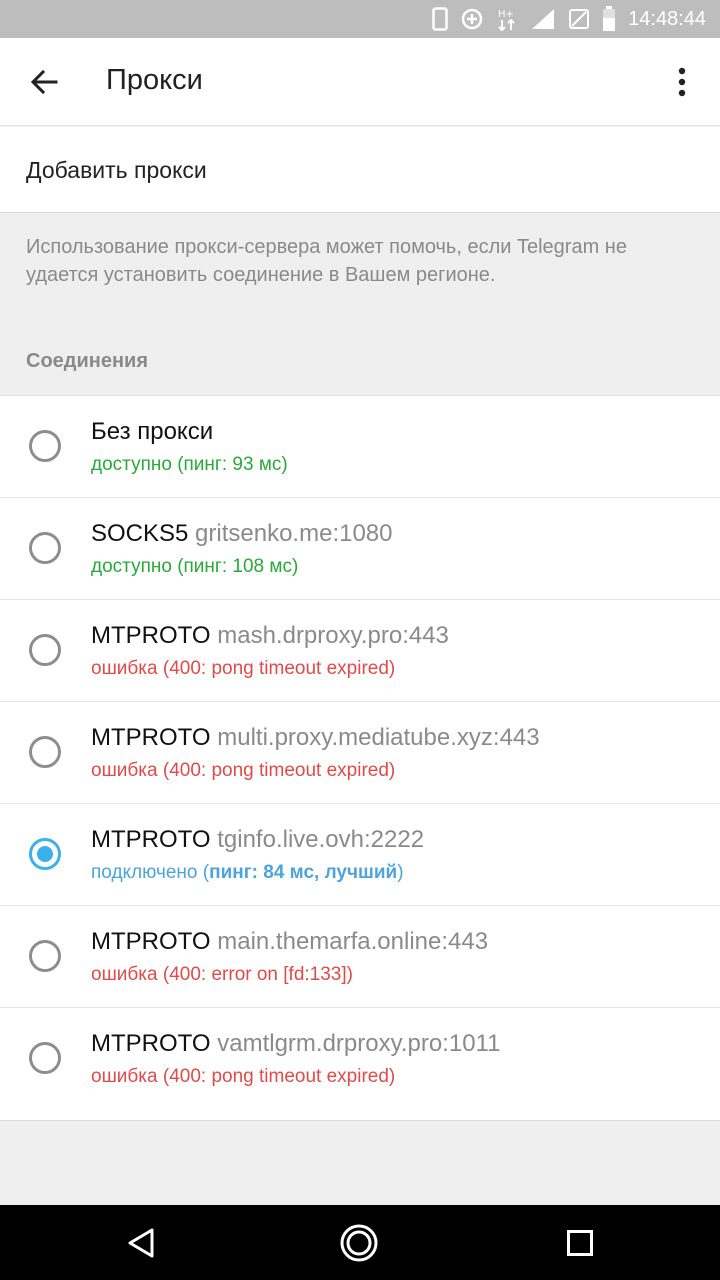 The width and height of the screenshot is (720, 1280). I want to click on radio-button-checked, so click(45, 854).